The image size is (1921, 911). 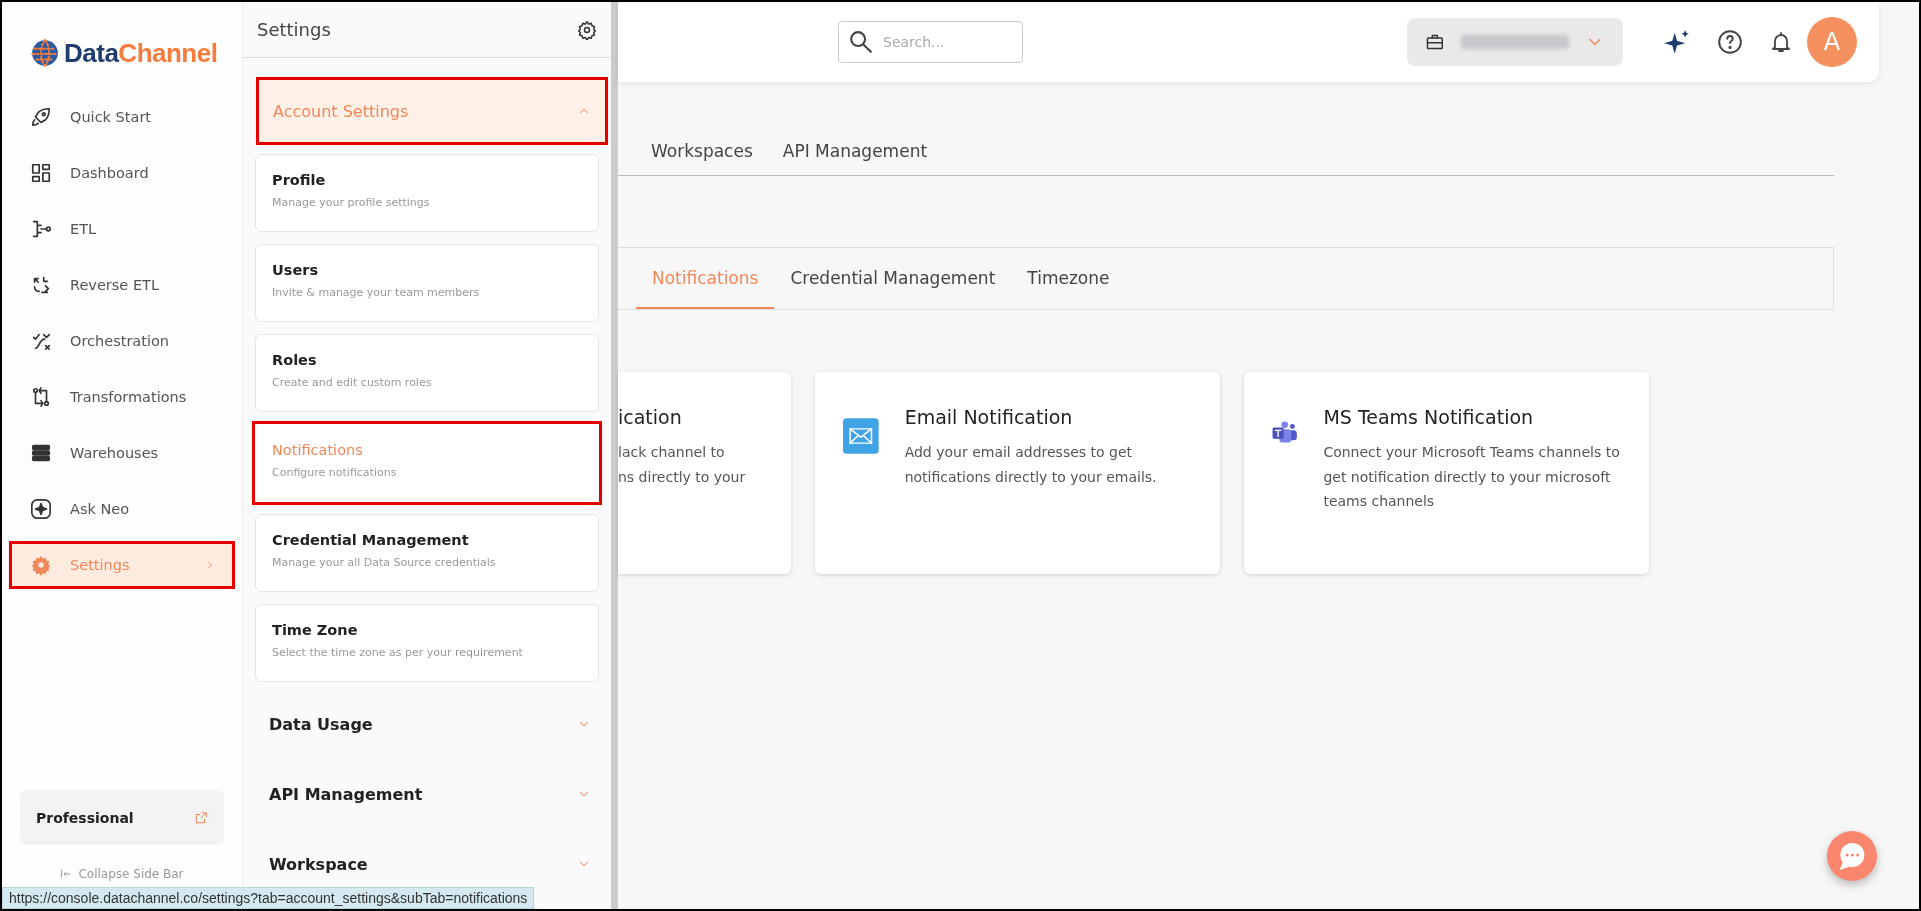 I want to click on plan-label: Professional, so click(x=85, y=817).